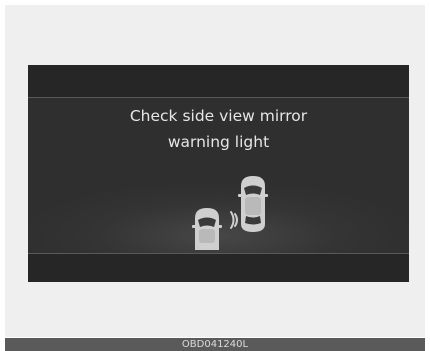 This screenshot has width=430, height=351. Describe the element at coordinates (253, 204) in the screenshot. I see `front-car-icon` at that location.